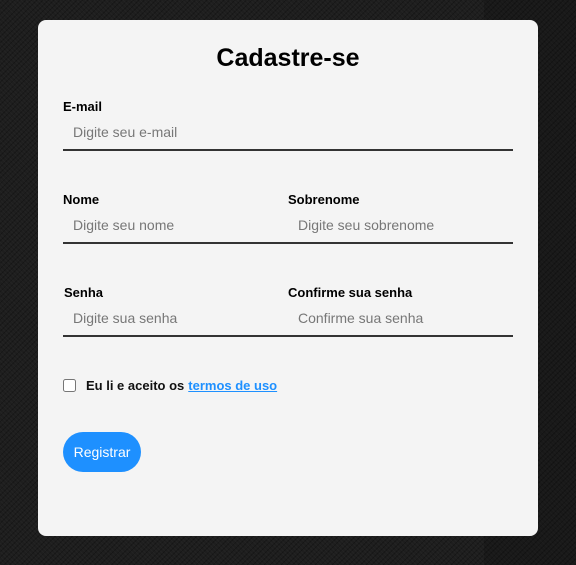 The width and height of the screenshot is (576, 565). I want to click on email-input, so click(288, 132).